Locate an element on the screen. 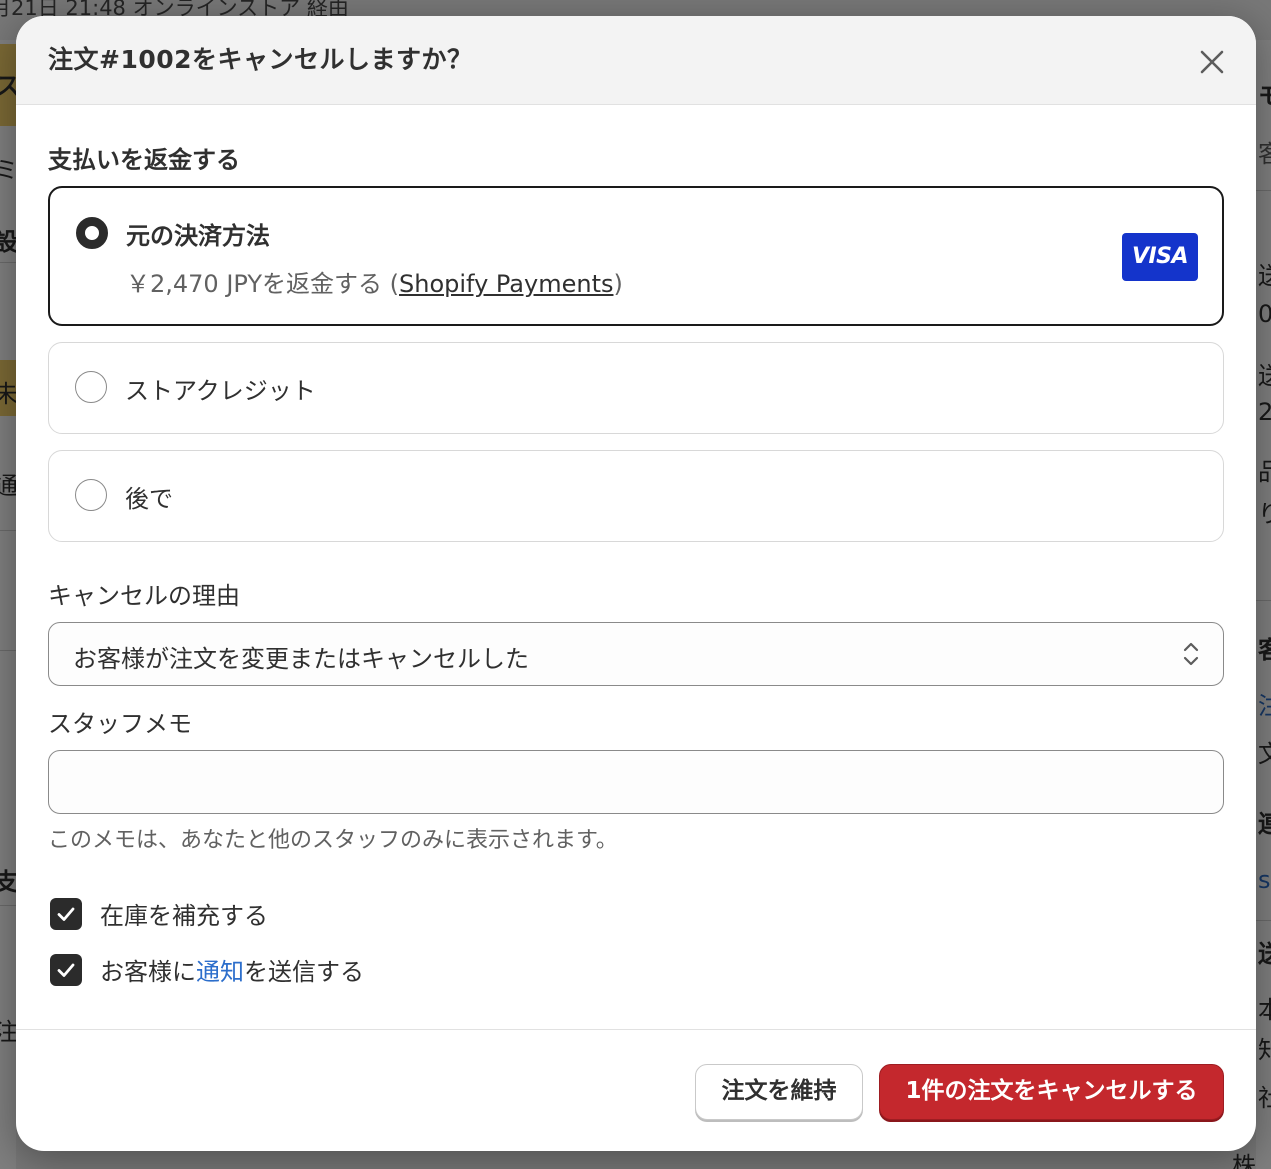  restock-label: 在庫を補充する is located at coordinates (184, 916).